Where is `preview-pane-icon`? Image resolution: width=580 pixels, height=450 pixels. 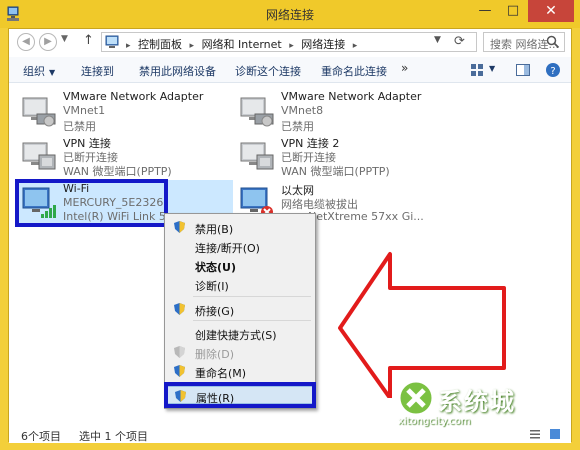
preview-pane-icon is located at coordinates (523, 70).